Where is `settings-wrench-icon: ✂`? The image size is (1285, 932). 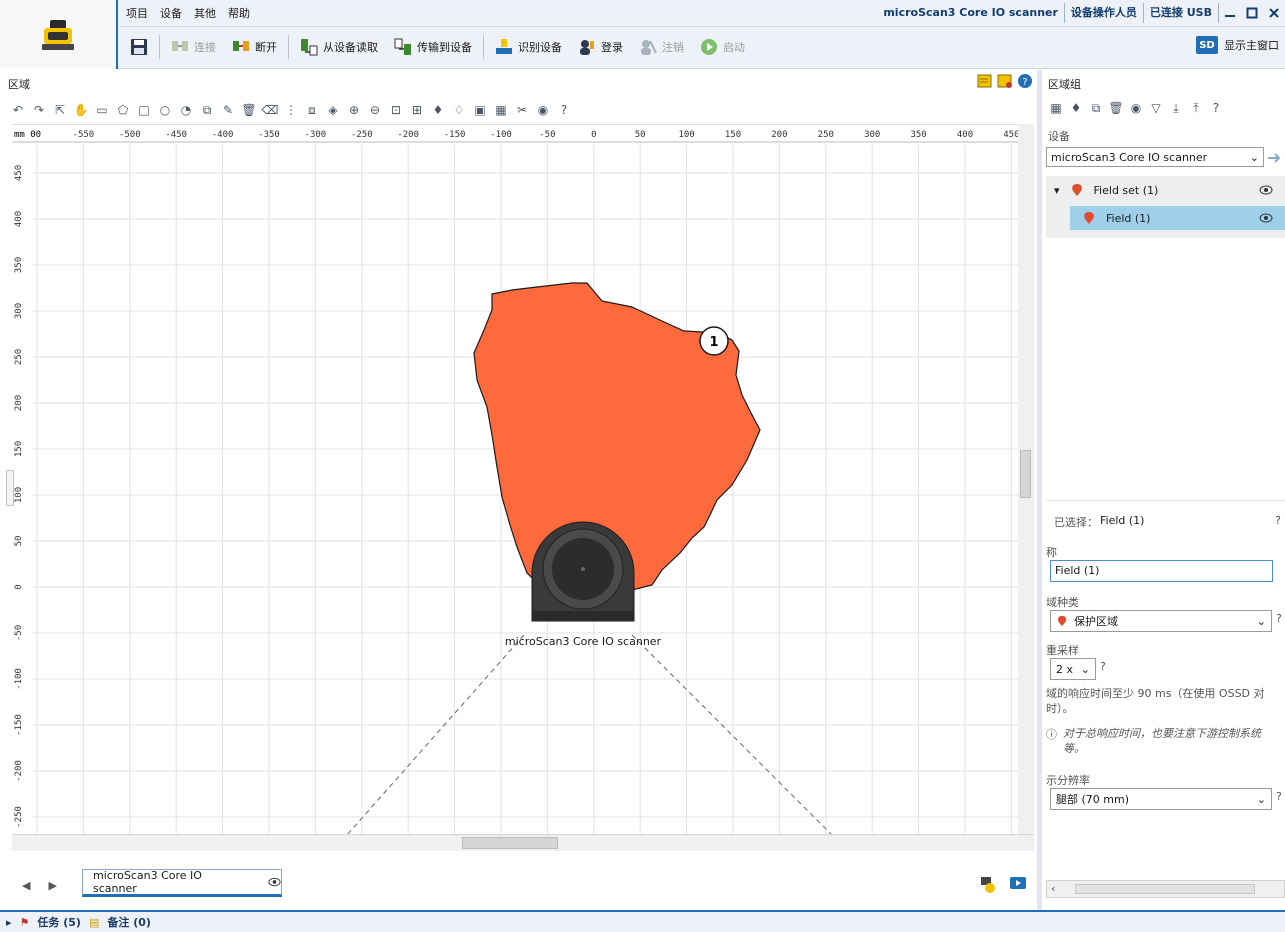 settings-wrench-icon: ✂ is located at coordinates (522, 110).